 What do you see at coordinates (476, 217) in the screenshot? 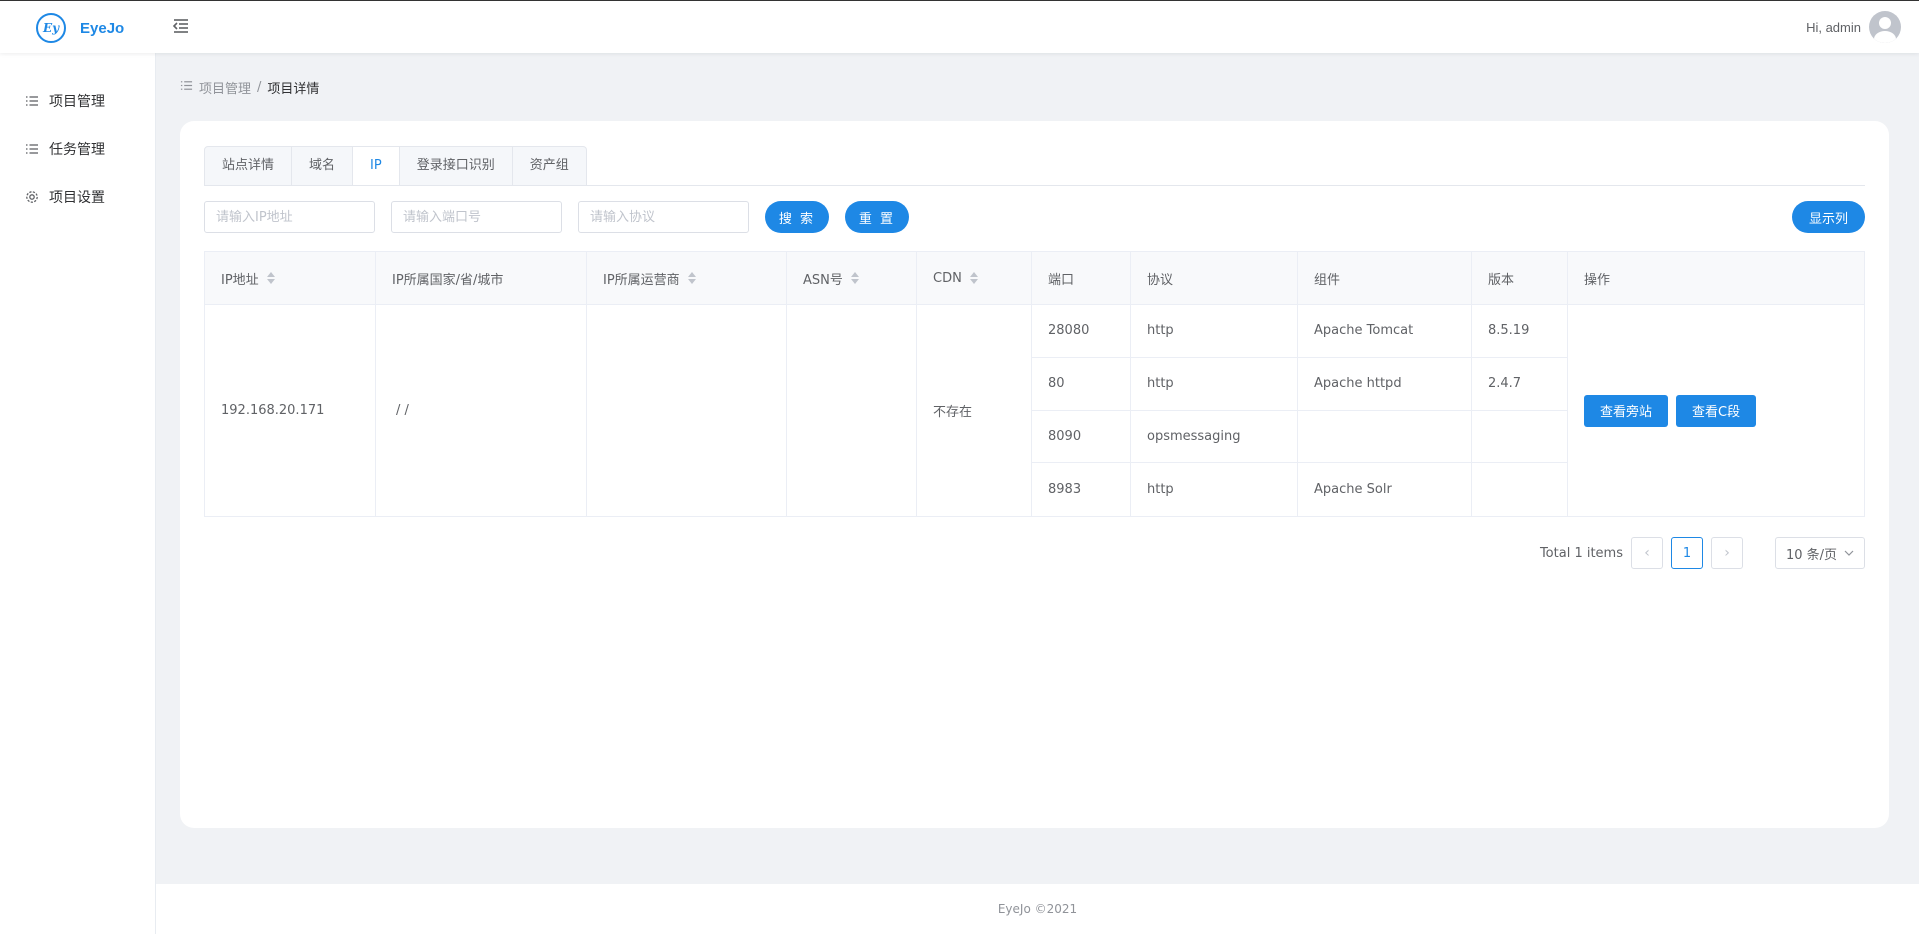
I see `port-search-input` at bounding box center [476, 217].